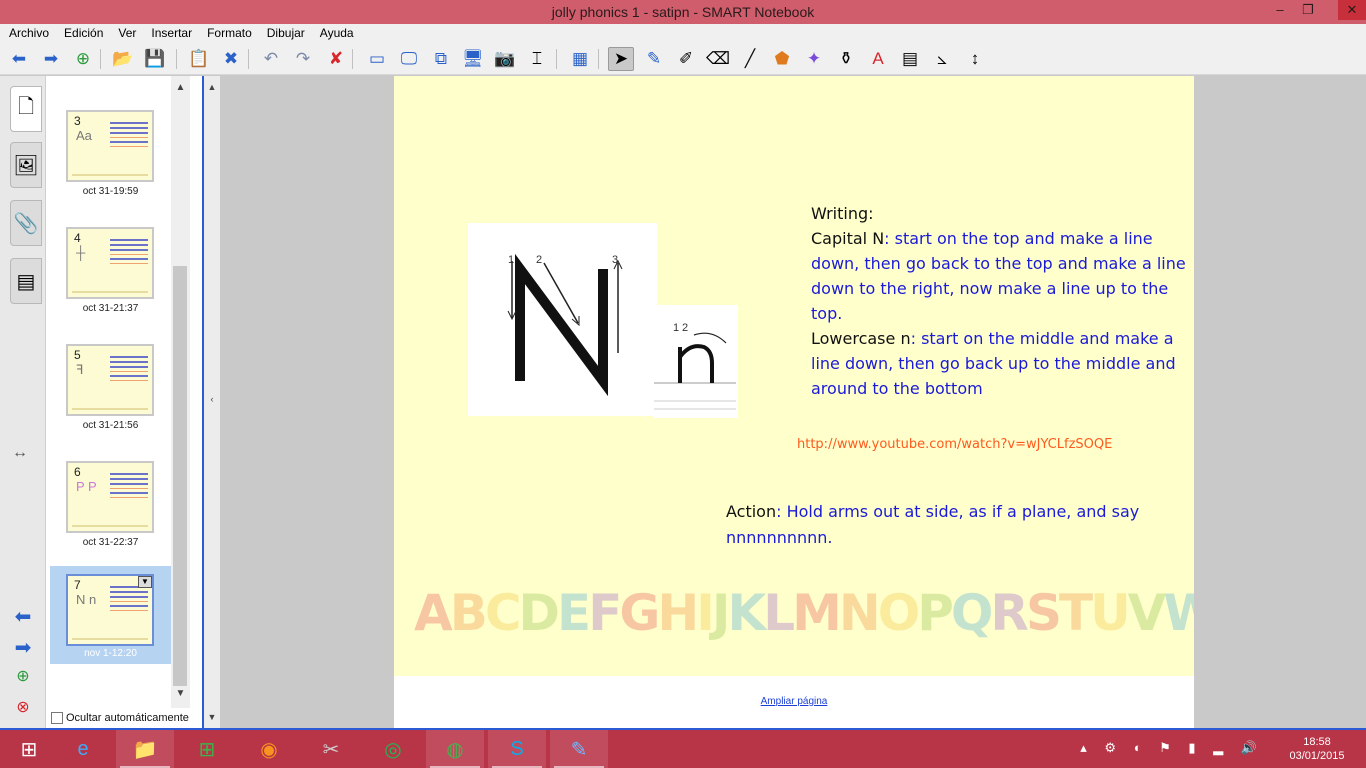  Describe the element at coordinates (1317, 749) in the screenshot. I see `clock: 18:58 03/01/2015` at that location.